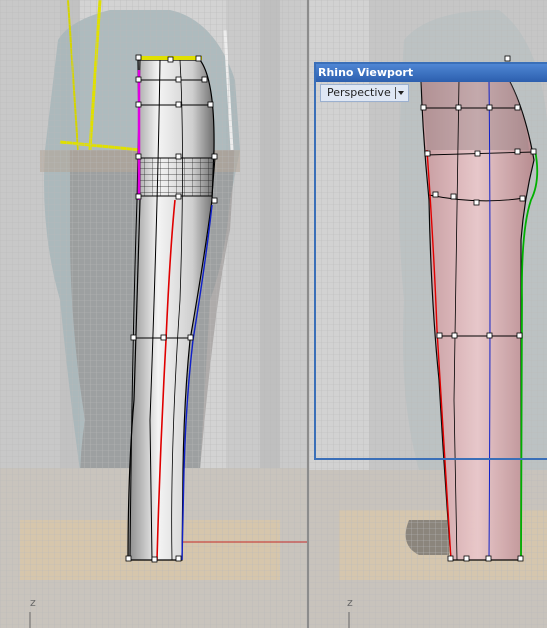 Image resolution: width=547 pixels, height=628 pixels. I want to click on perspective-view-tab: Perspective, so click(364, 93).